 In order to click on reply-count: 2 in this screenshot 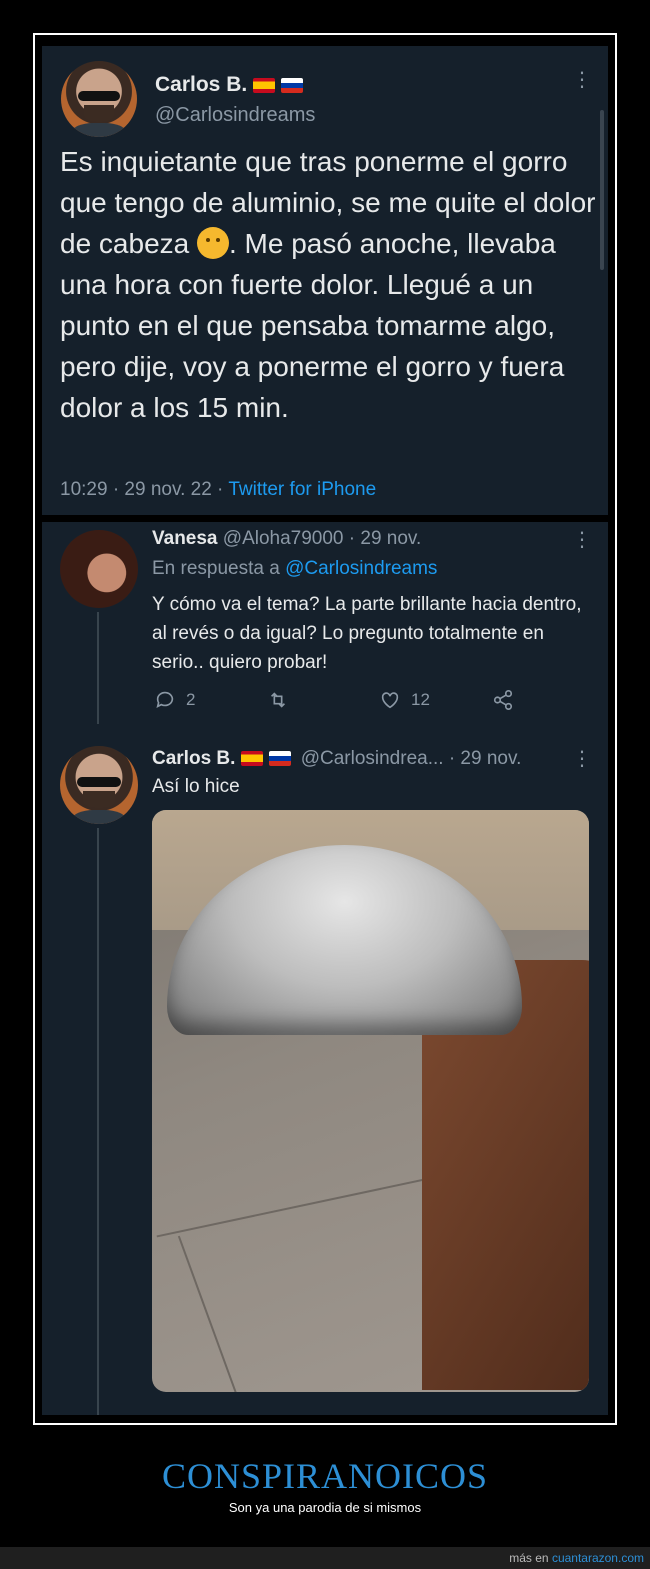, I will do `click(191, 699)`.